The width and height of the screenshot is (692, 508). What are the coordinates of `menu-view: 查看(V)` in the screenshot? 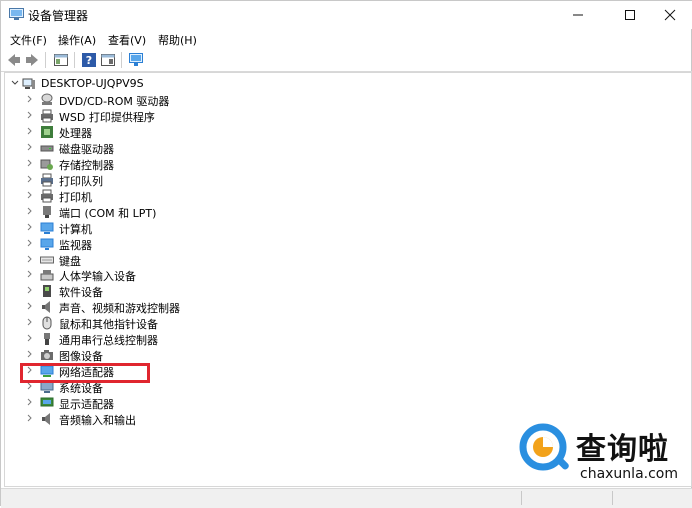 It's located at (127, 40).